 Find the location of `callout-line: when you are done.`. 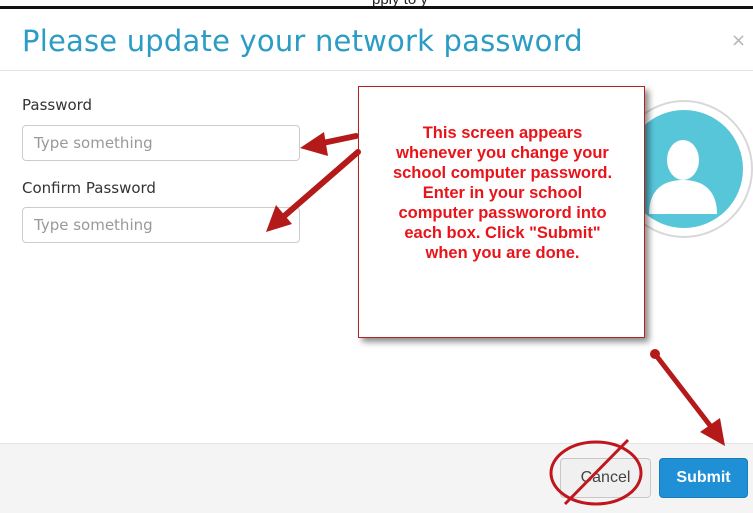

callout-line: when you are done. is located at coordinates (502, 253).